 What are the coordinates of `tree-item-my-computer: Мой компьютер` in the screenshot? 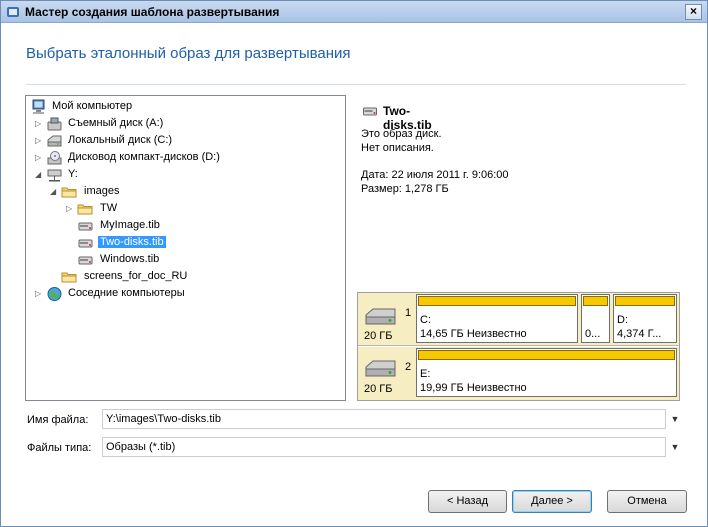 It's located at (178, 107).